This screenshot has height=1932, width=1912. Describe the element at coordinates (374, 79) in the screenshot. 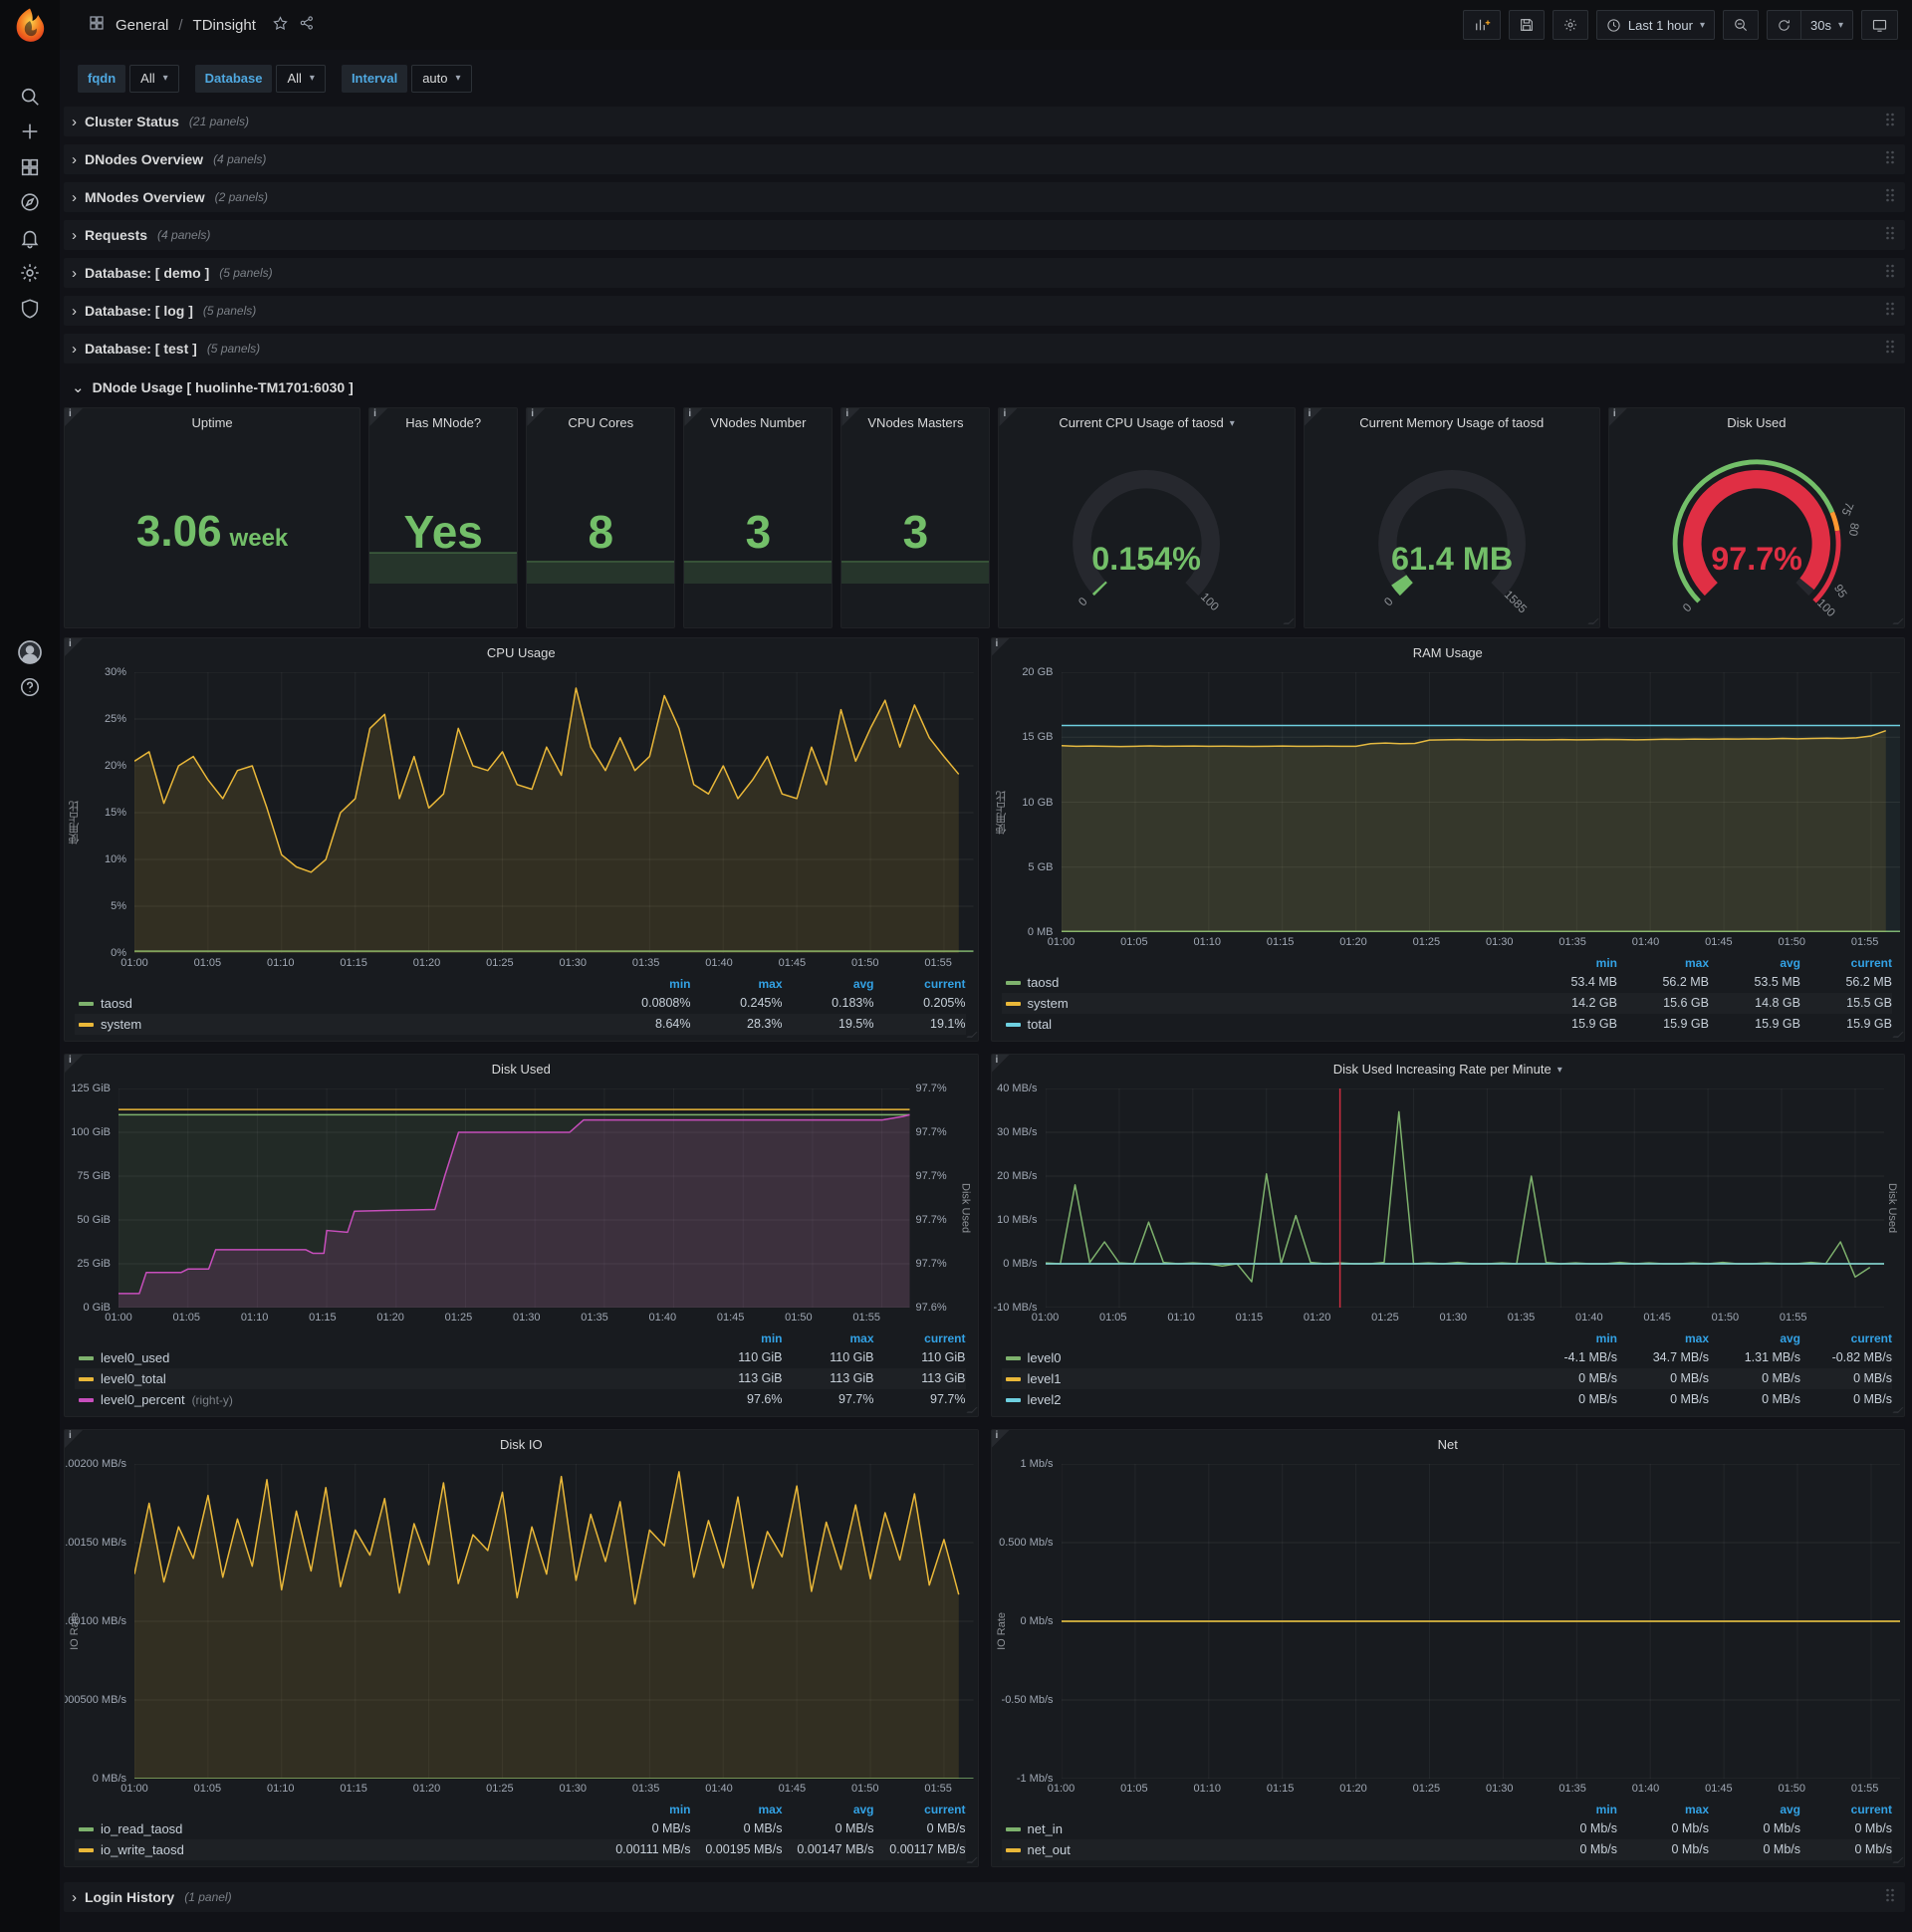

I see `variable-label-Interval: Interval` at that location.